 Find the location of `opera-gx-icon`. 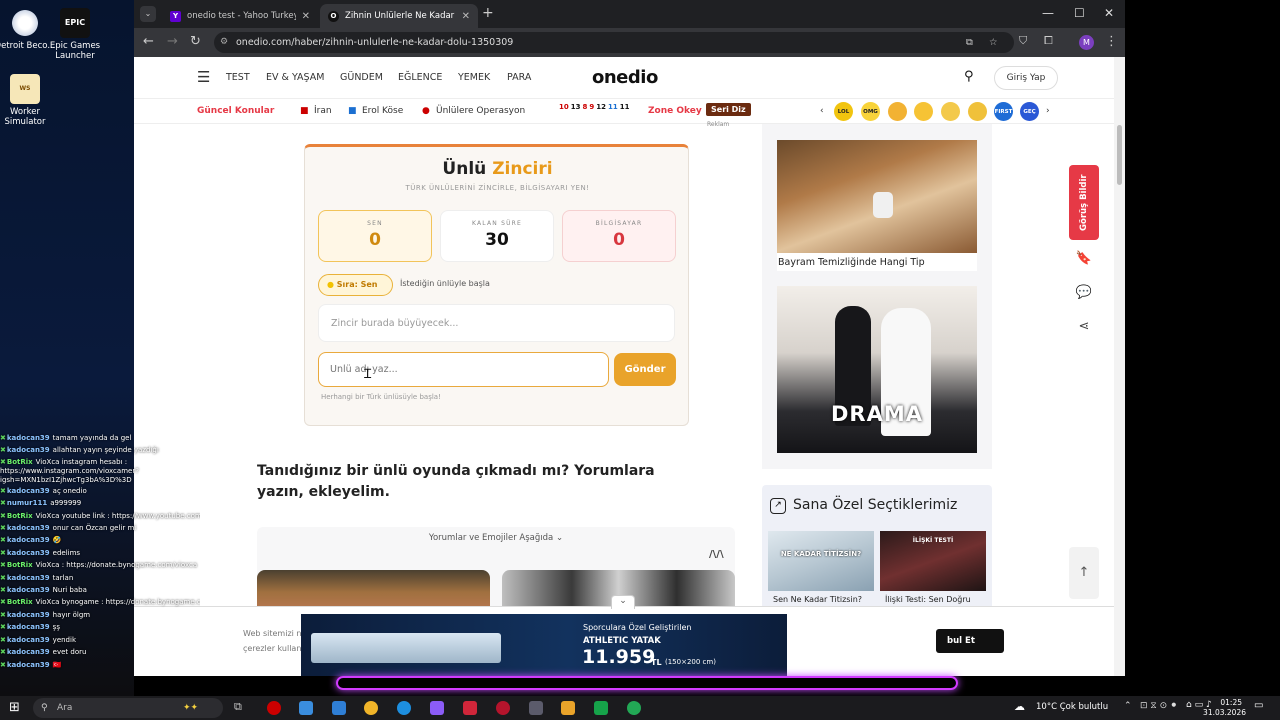

opera-gx-icon is located at coordinates (503, 708).